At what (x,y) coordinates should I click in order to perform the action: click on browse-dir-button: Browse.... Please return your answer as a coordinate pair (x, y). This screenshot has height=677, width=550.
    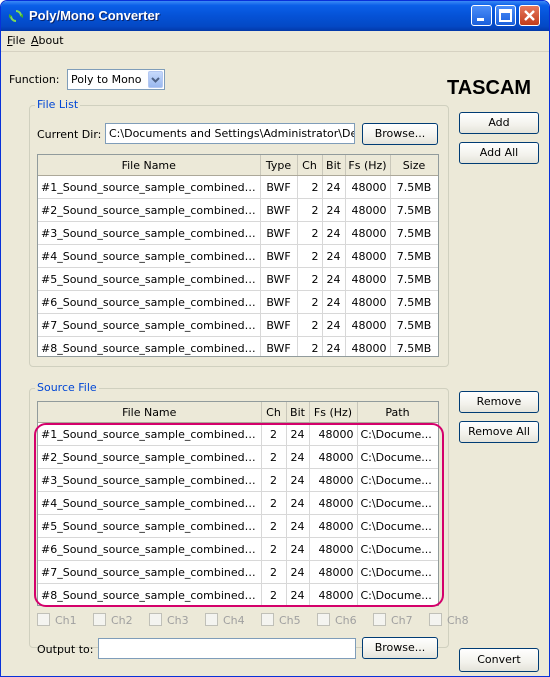
    Looking at the image, I should click on (400, 134).